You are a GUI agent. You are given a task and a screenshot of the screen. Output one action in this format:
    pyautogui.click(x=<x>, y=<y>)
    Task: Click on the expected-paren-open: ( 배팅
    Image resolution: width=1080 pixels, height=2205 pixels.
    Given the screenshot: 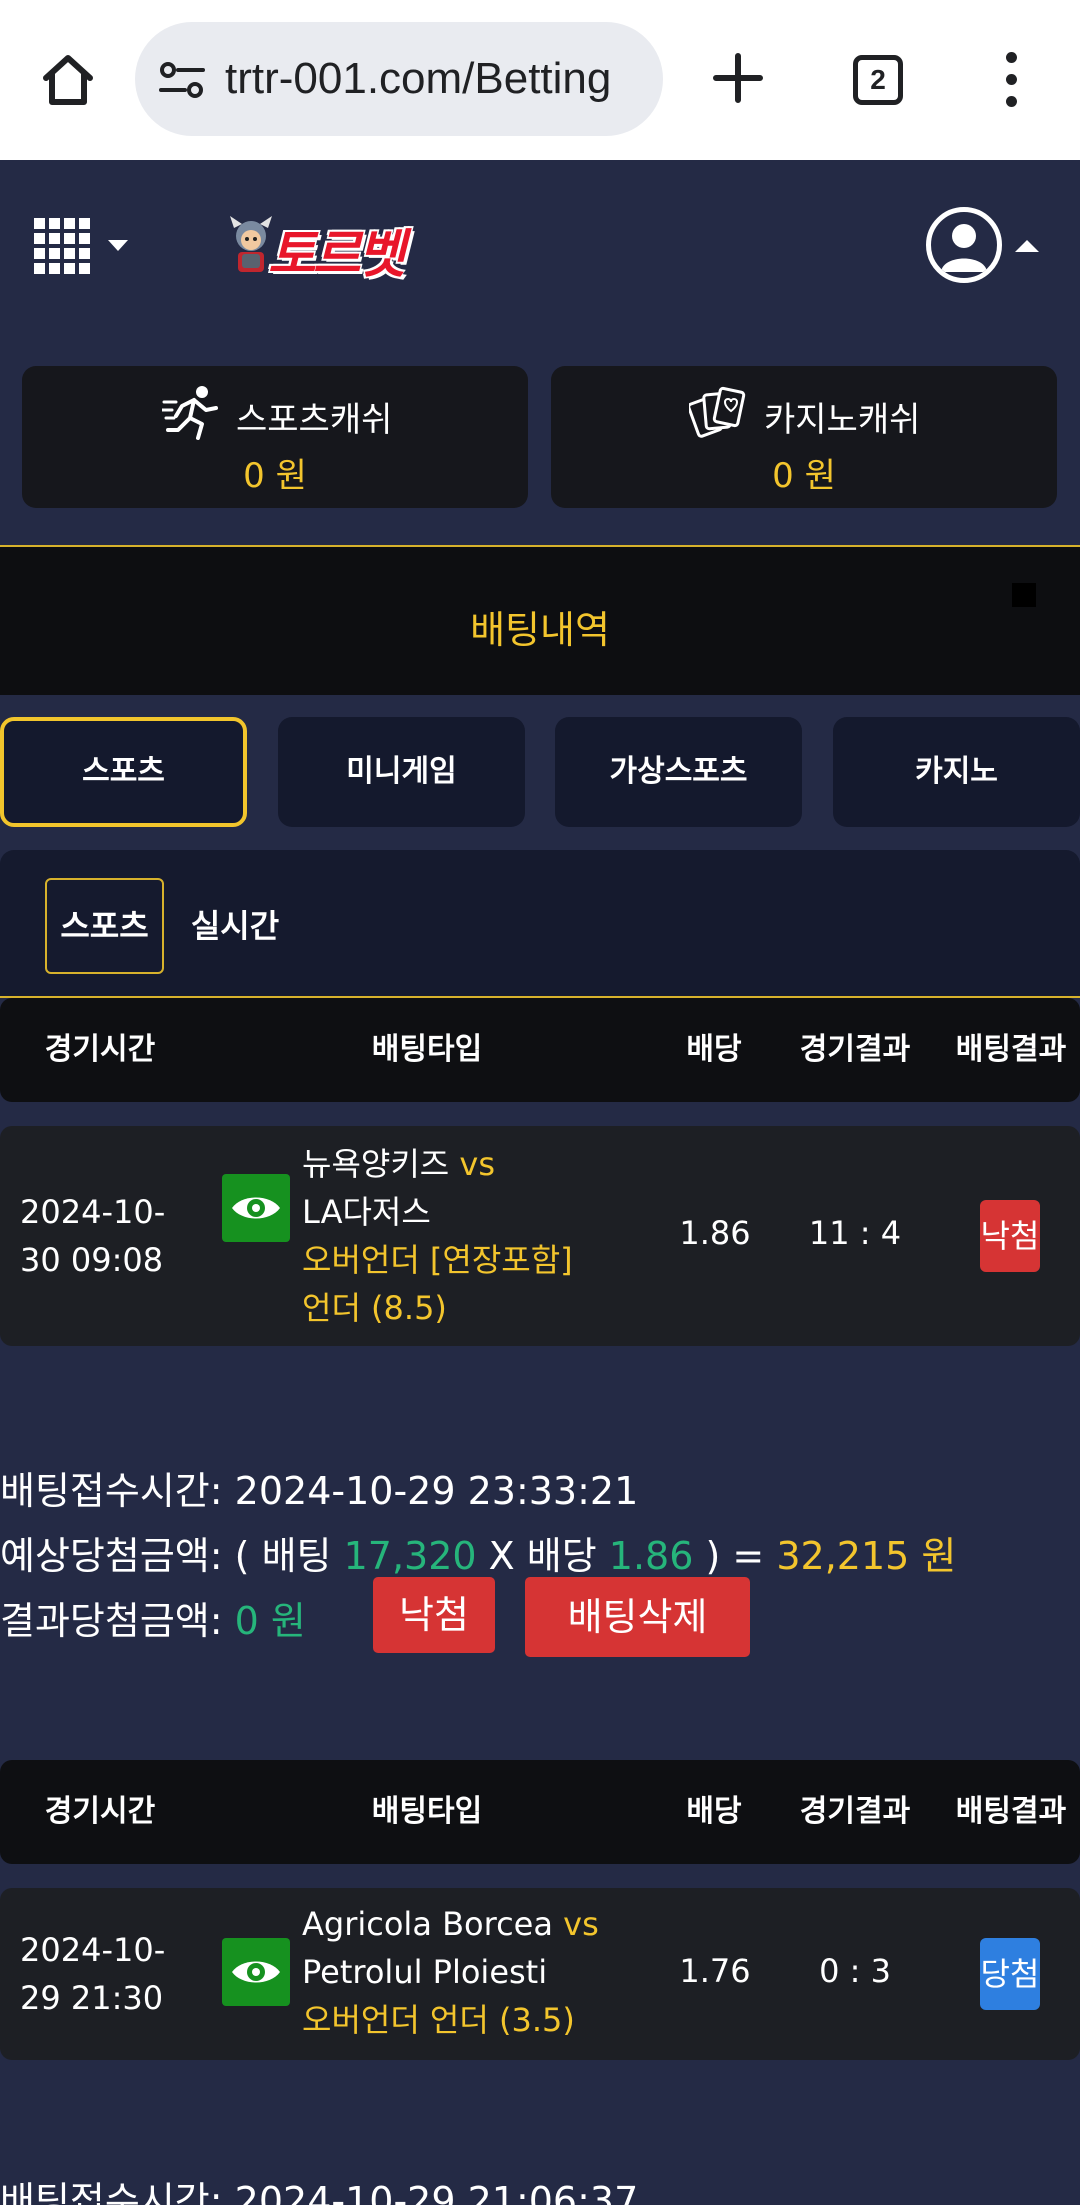 What is the action you would take?
    pyautogui.click(x=283, y=1556)
    